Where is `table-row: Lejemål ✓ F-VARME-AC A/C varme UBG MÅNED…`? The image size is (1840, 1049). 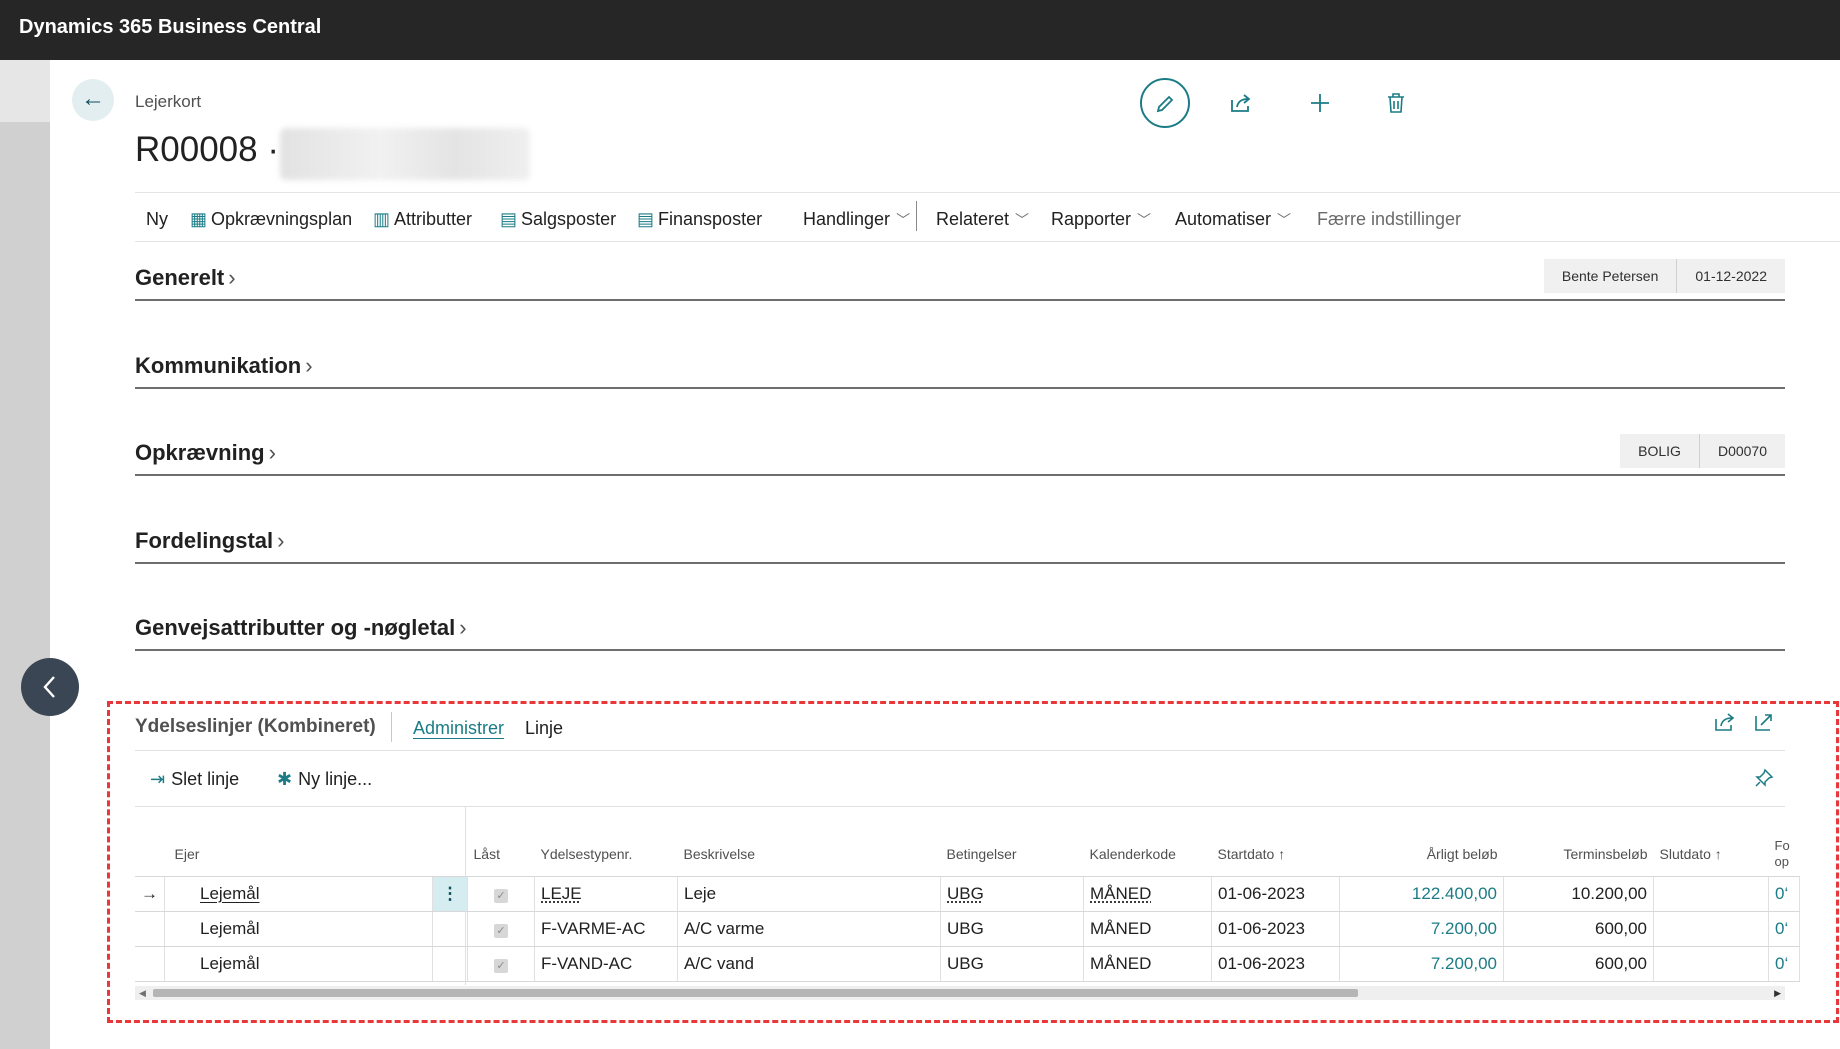 table-row: Lejemål ✓ F-VARME-AC A/C varme UBG MÅNED… is located at coordinates (967, 929).